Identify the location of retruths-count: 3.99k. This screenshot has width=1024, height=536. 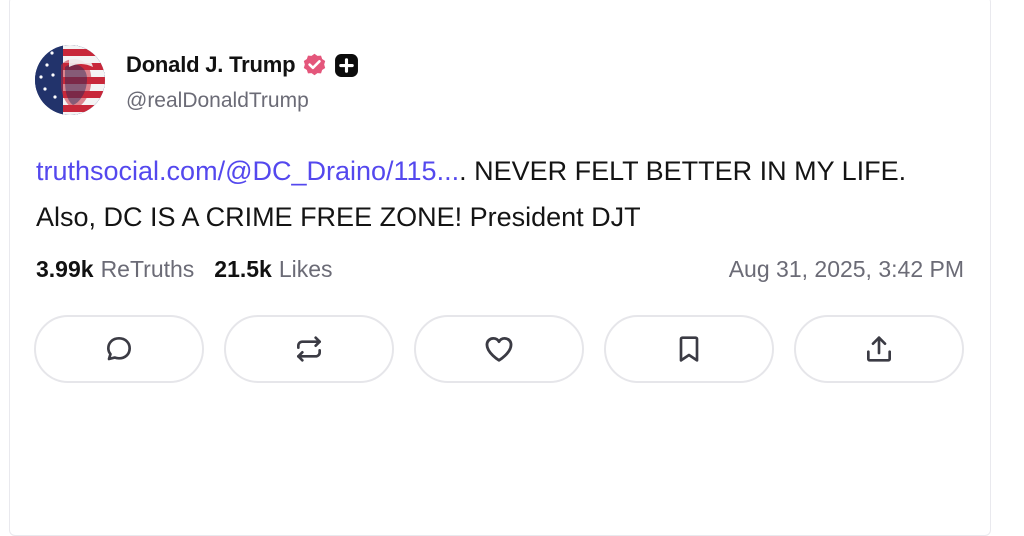
(65, 269).